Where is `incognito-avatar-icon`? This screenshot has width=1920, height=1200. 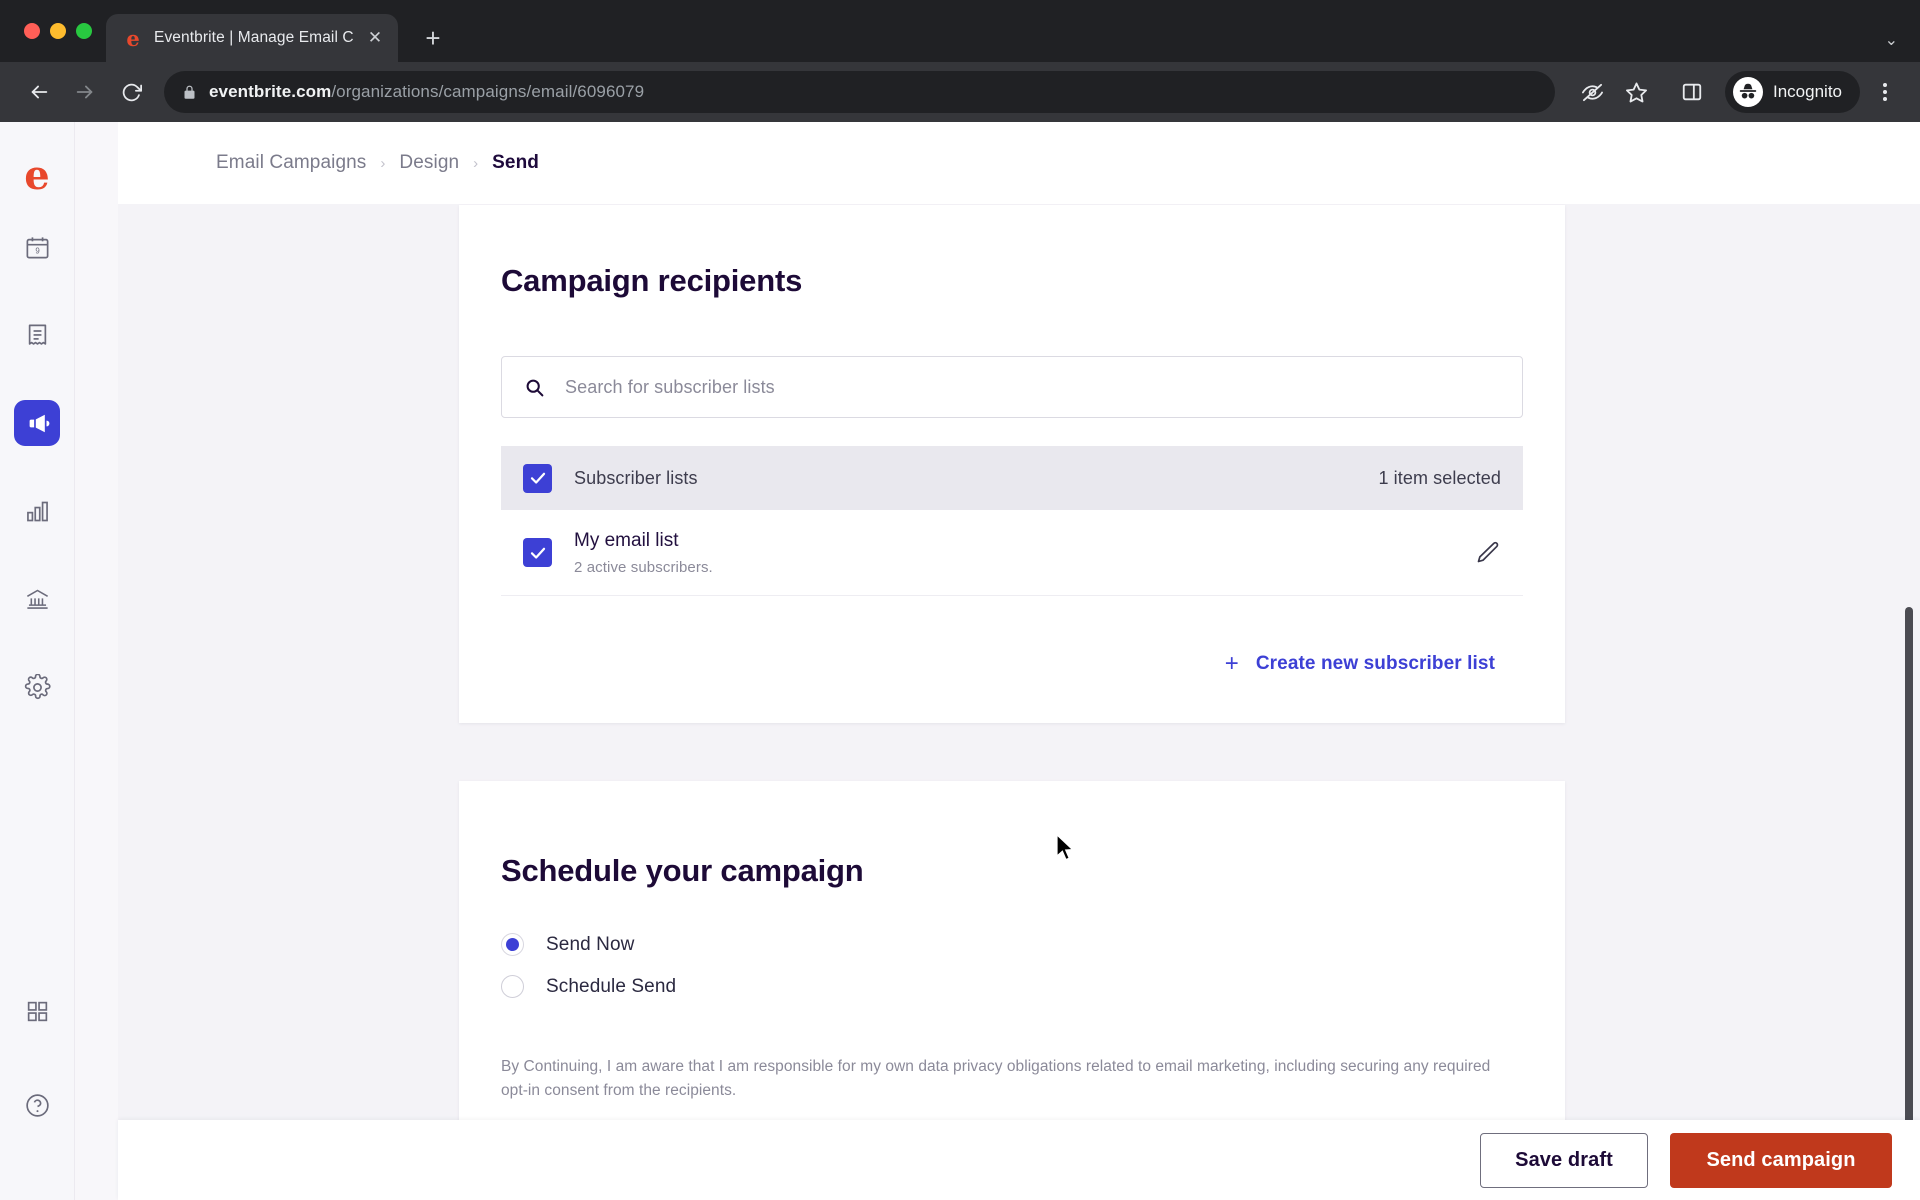 incognito-avatar-icon is located at coordinates (1748, 92).